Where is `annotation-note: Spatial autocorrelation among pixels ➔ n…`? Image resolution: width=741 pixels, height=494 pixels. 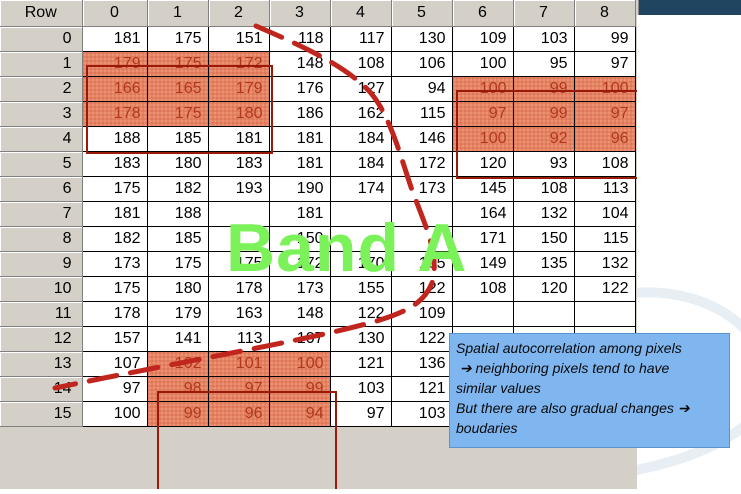 annotation-note: Spatial autocorrelation among pixels ➔ n… is located at coordinates (589, 390).